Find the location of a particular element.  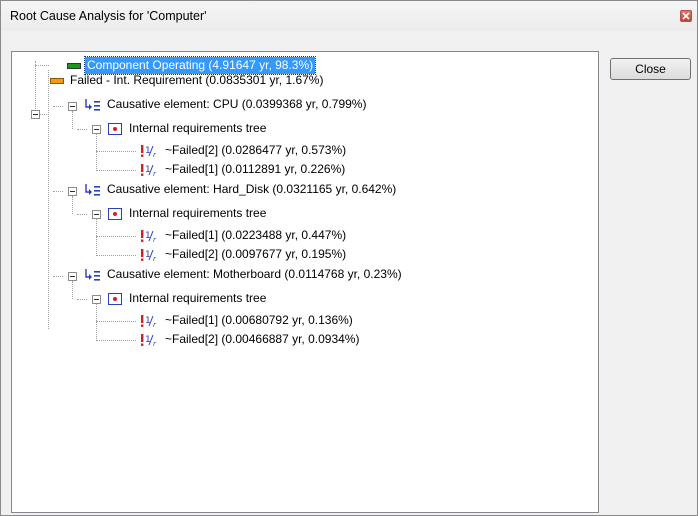

tree-node-failure-item: 1r ~Failed[1] (0.0112891 yr, 0.226%) is located at coordinates (242, 169).